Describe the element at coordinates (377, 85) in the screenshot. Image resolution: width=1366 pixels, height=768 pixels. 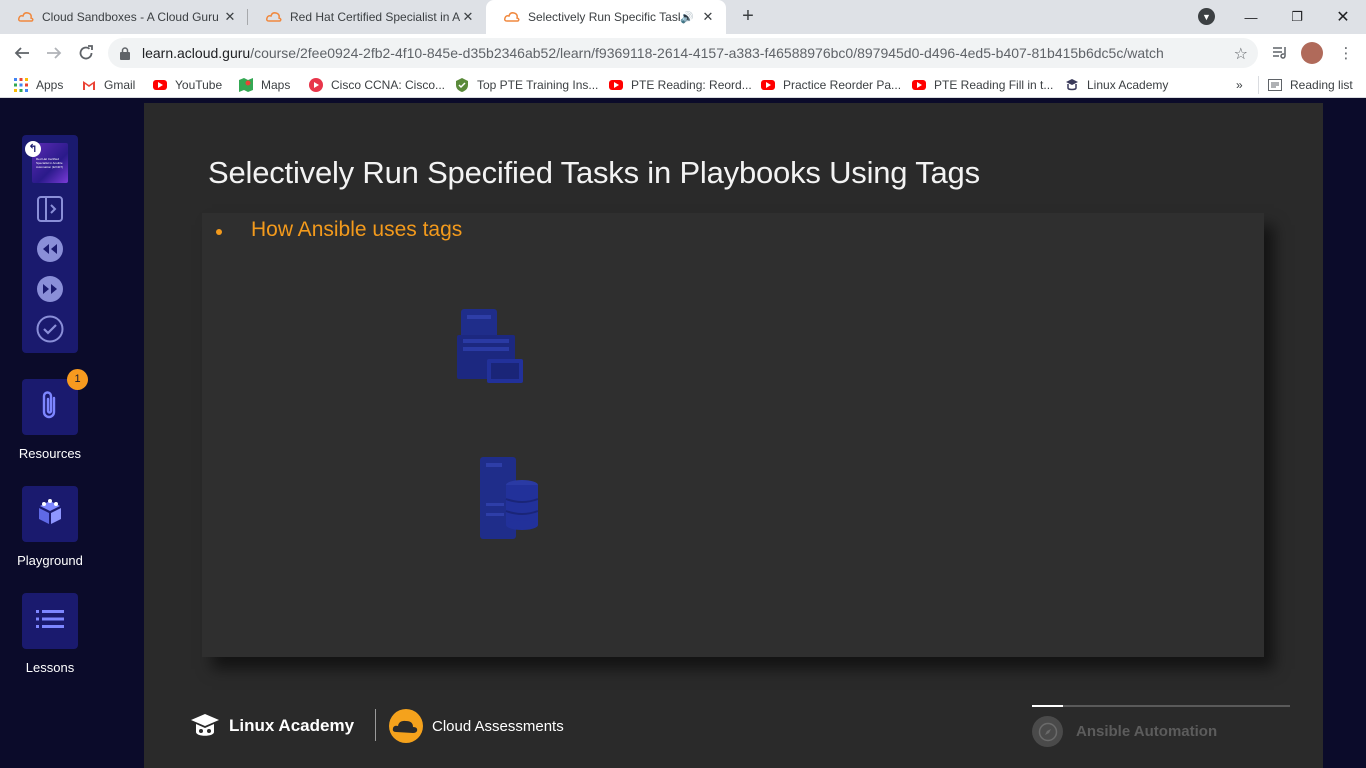
I see `bookmark-cisco: Cisco CCNA` at that location.